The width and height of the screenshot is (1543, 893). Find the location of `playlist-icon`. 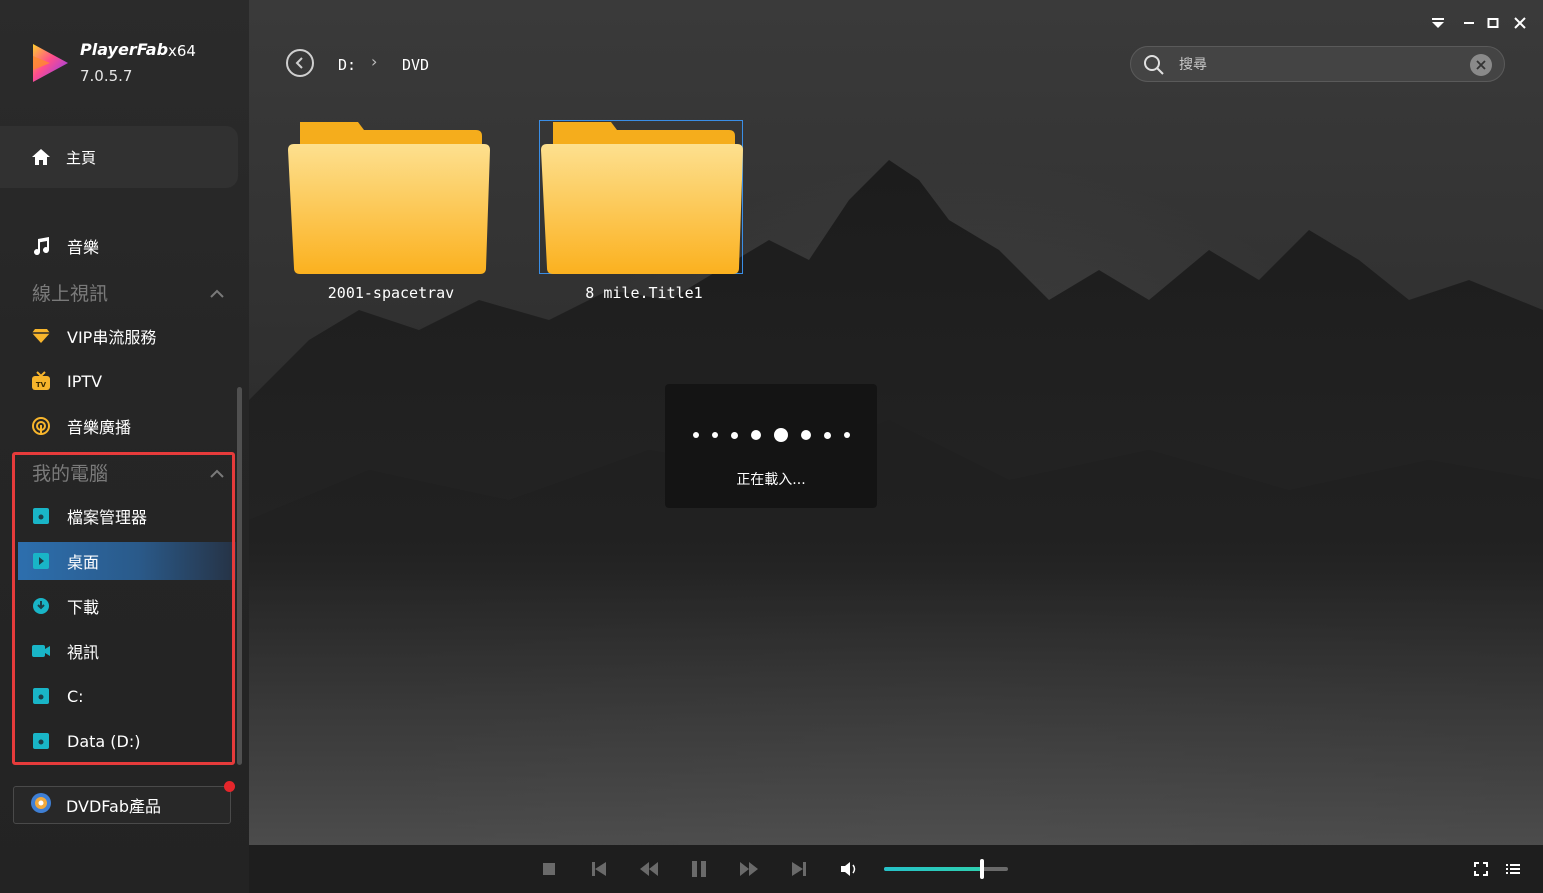

playlist-icon is located at coordinates (1513, 869).